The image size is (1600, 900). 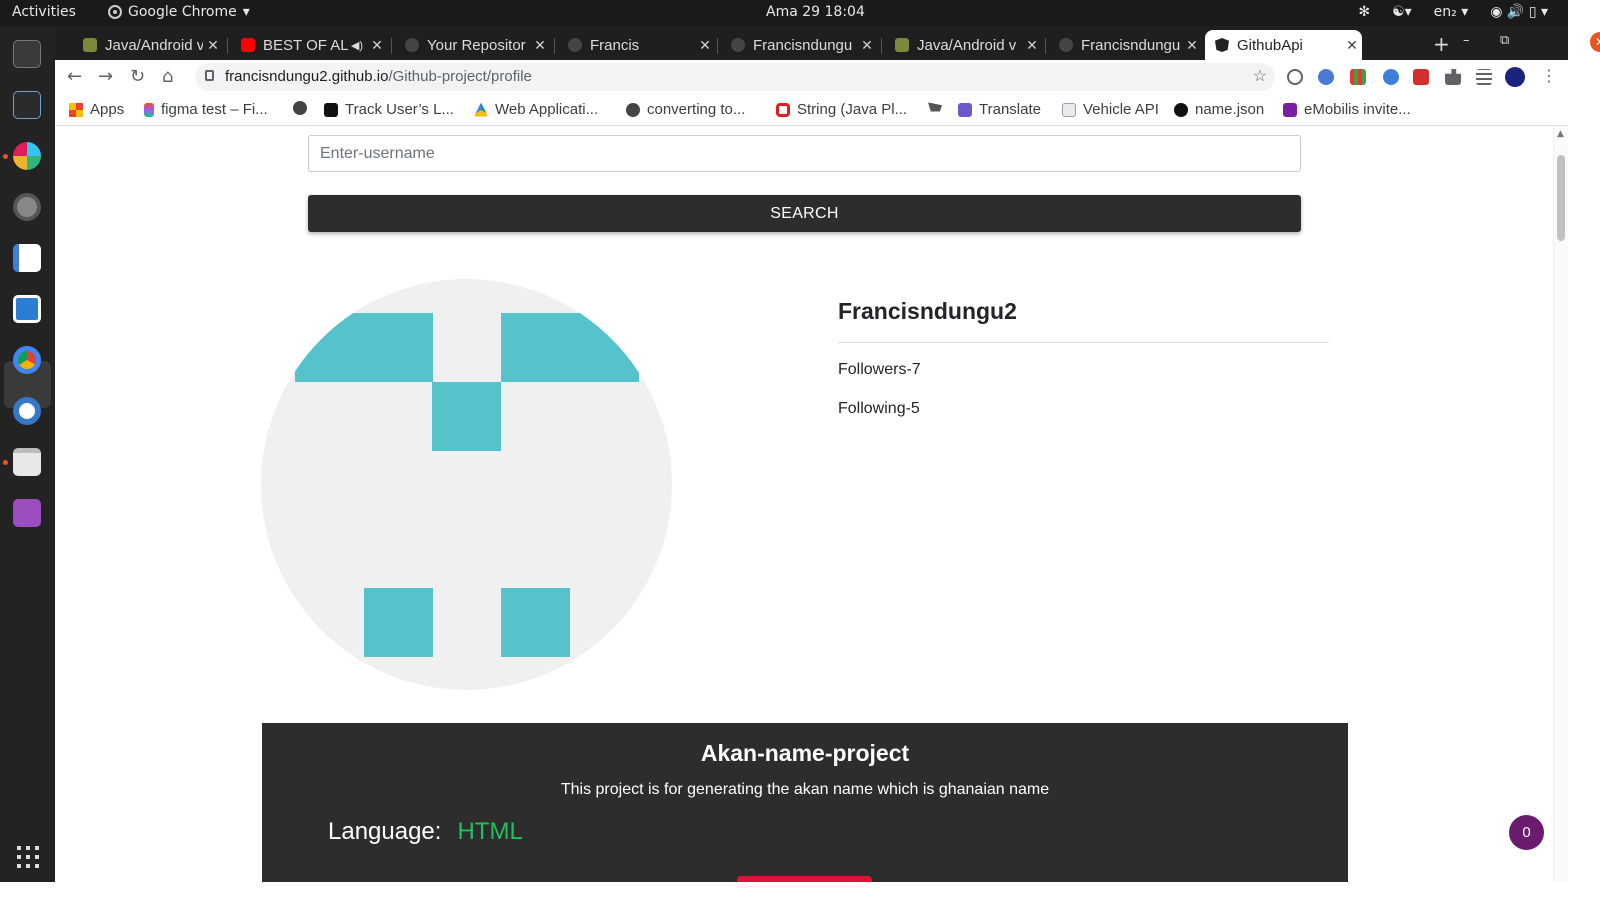 I want to click on new-tab-icon: +, so click(x=1441, y=44).